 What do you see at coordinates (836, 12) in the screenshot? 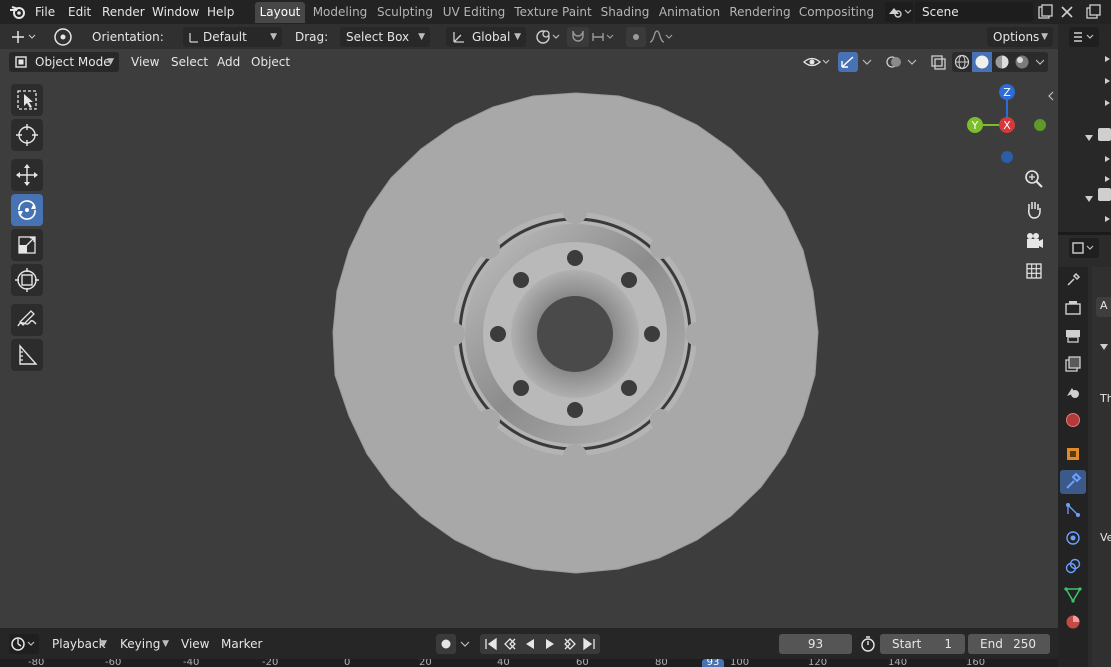
I see `tab-compositing: Compositing` at bounding box center [836, 12].